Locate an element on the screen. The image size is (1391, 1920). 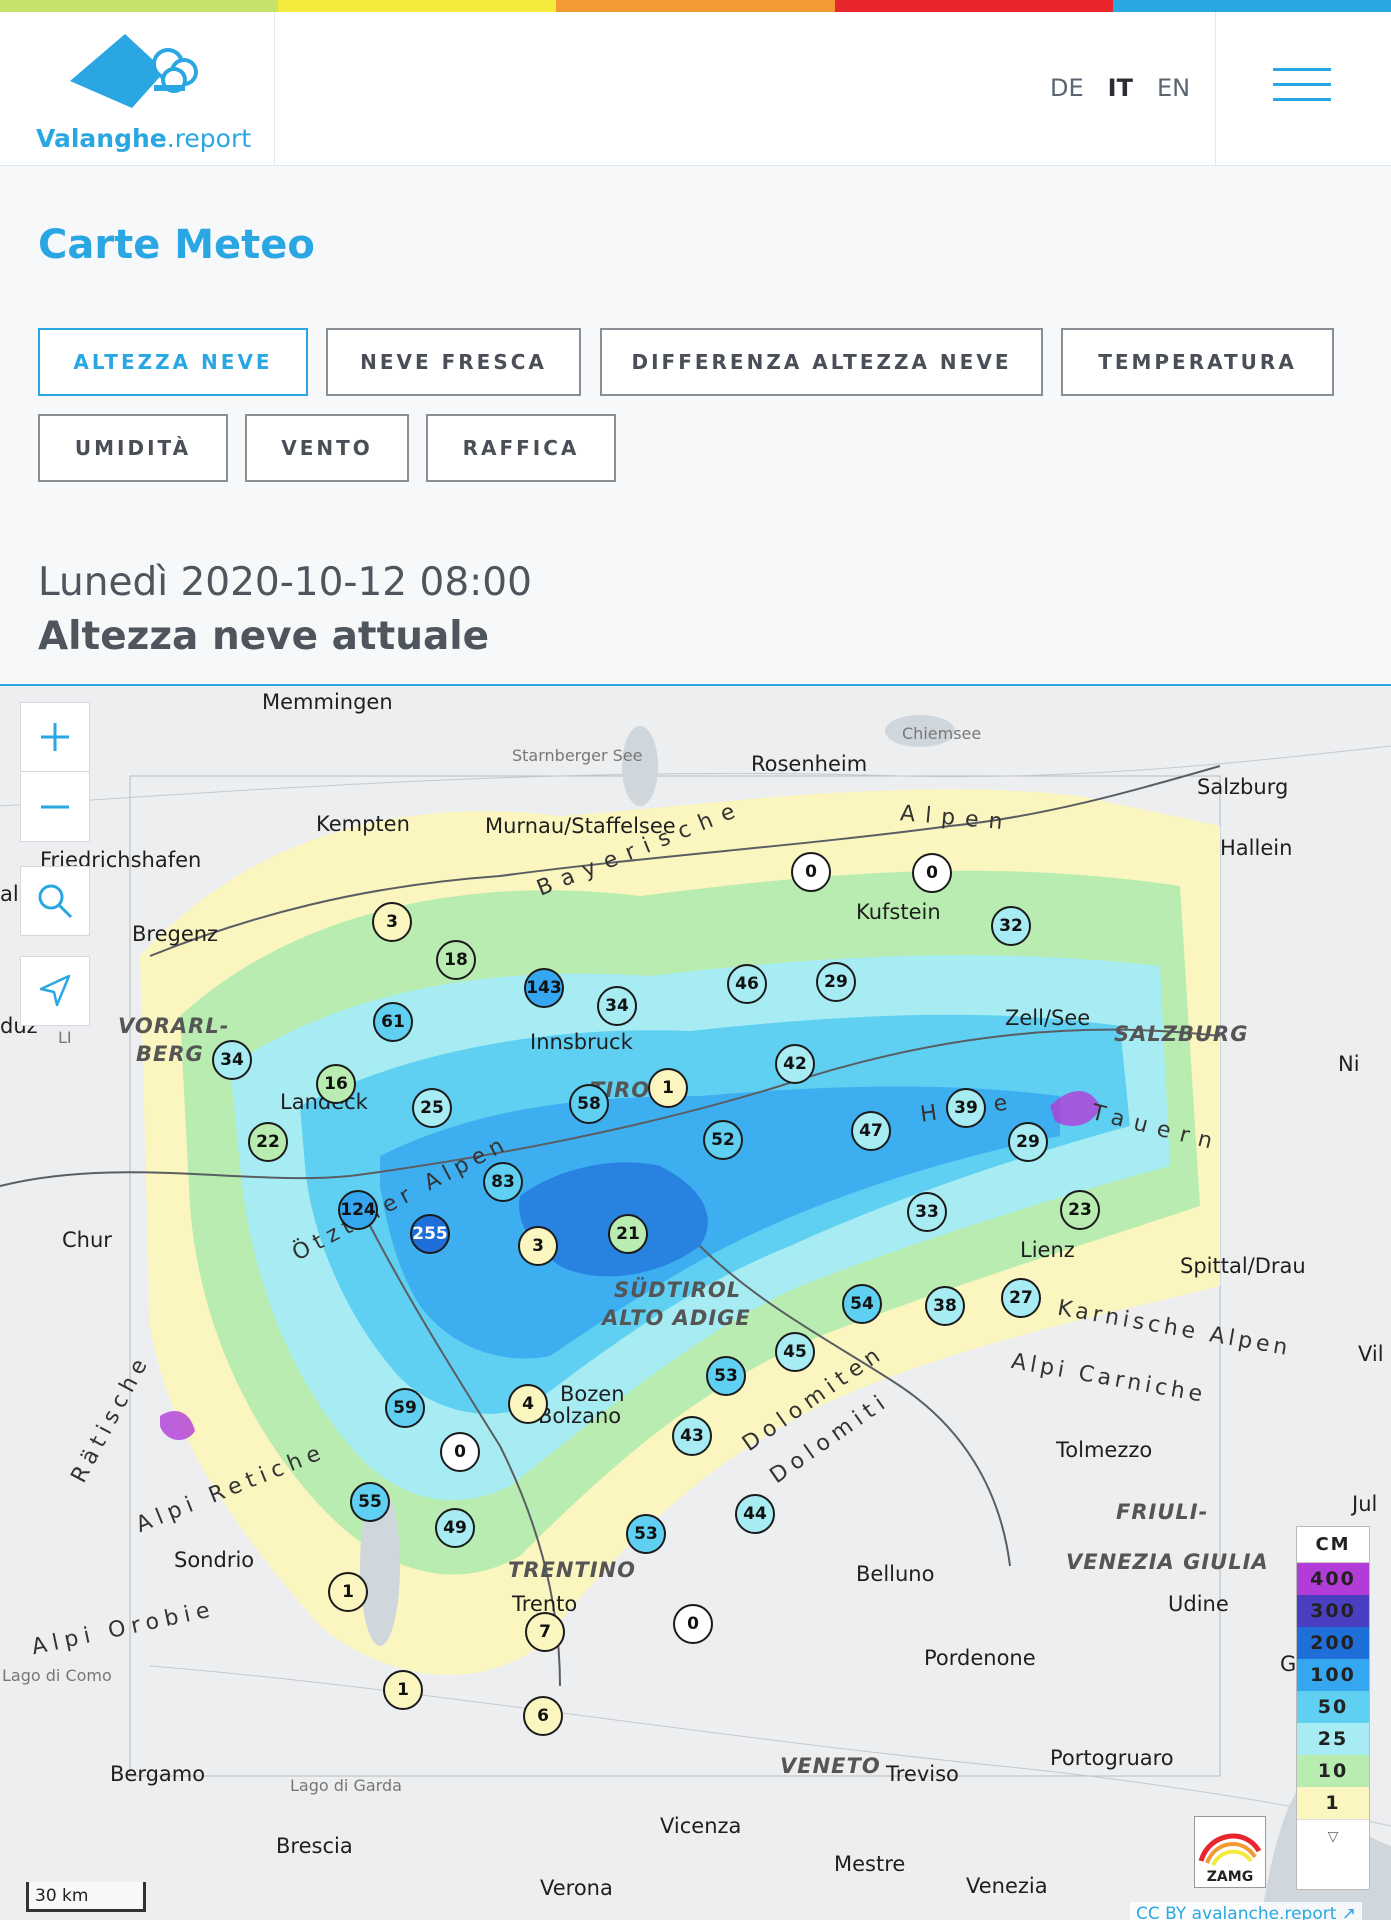
search-icon is located at coordinates (55, 901).